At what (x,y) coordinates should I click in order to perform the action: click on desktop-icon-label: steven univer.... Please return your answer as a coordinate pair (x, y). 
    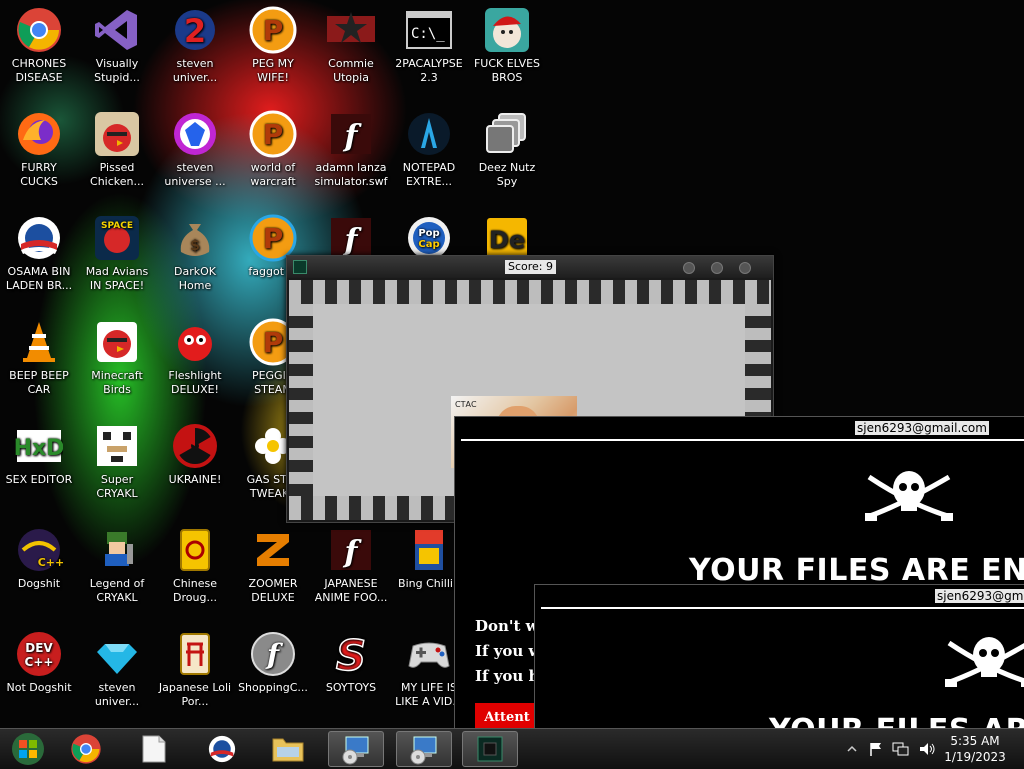
    Looking at the image, I should click on (195, 70).